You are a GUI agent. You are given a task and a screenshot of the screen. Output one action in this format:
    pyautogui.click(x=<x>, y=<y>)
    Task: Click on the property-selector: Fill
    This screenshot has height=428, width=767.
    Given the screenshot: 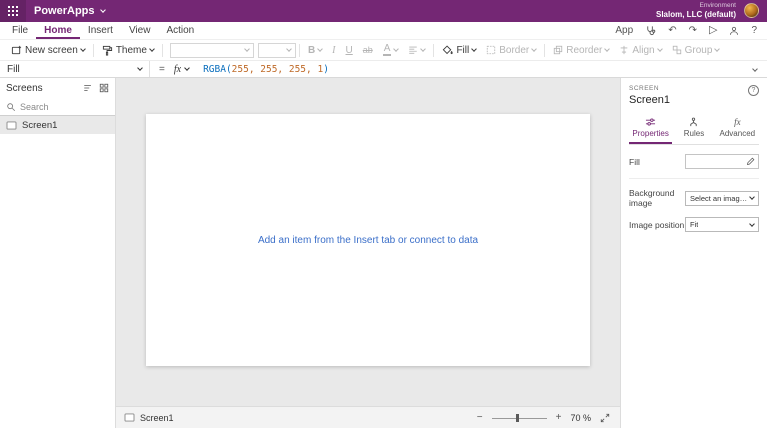 What is the action you would take?
    pyautogui.click(x=75, y=69)
    